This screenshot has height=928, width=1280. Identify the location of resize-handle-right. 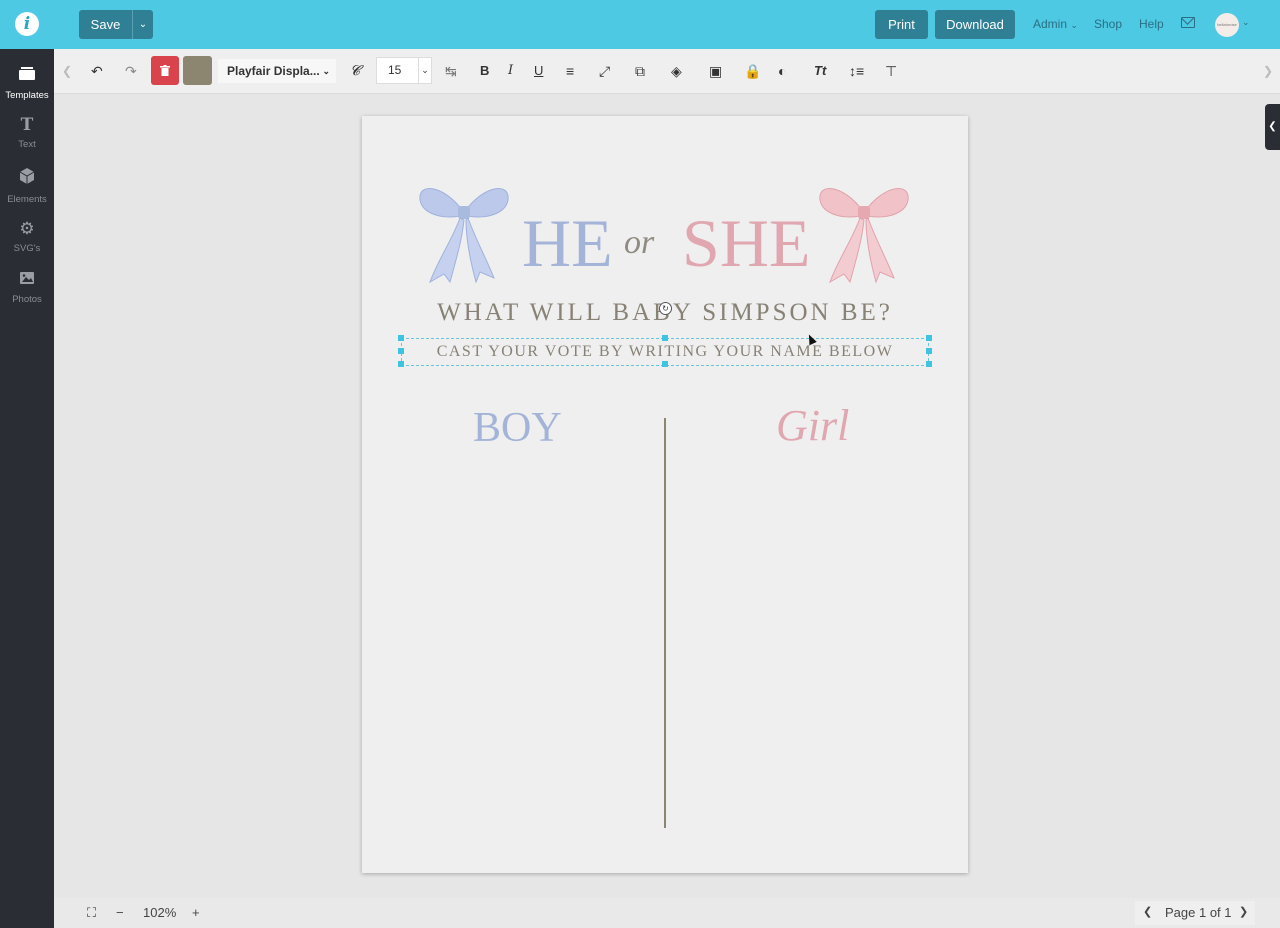
(929, 351).